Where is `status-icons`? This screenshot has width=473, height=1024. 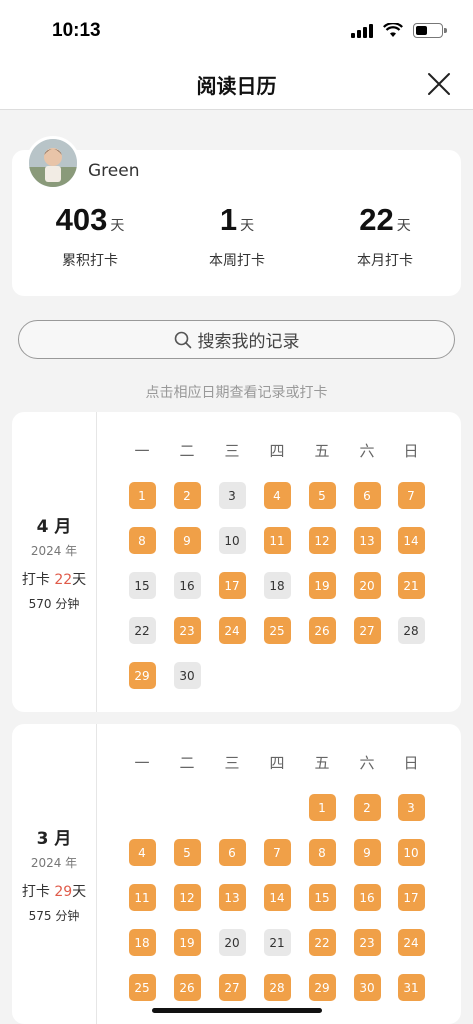 status-icons is located at coordinates (399, 30).